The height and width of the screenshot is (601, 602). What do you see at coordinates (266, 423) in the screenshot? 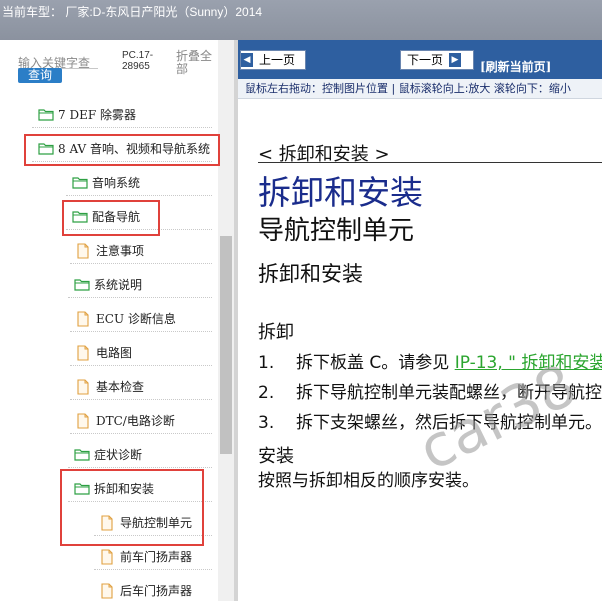
I see `step-number: 3.` at bounding box center [266, 423].